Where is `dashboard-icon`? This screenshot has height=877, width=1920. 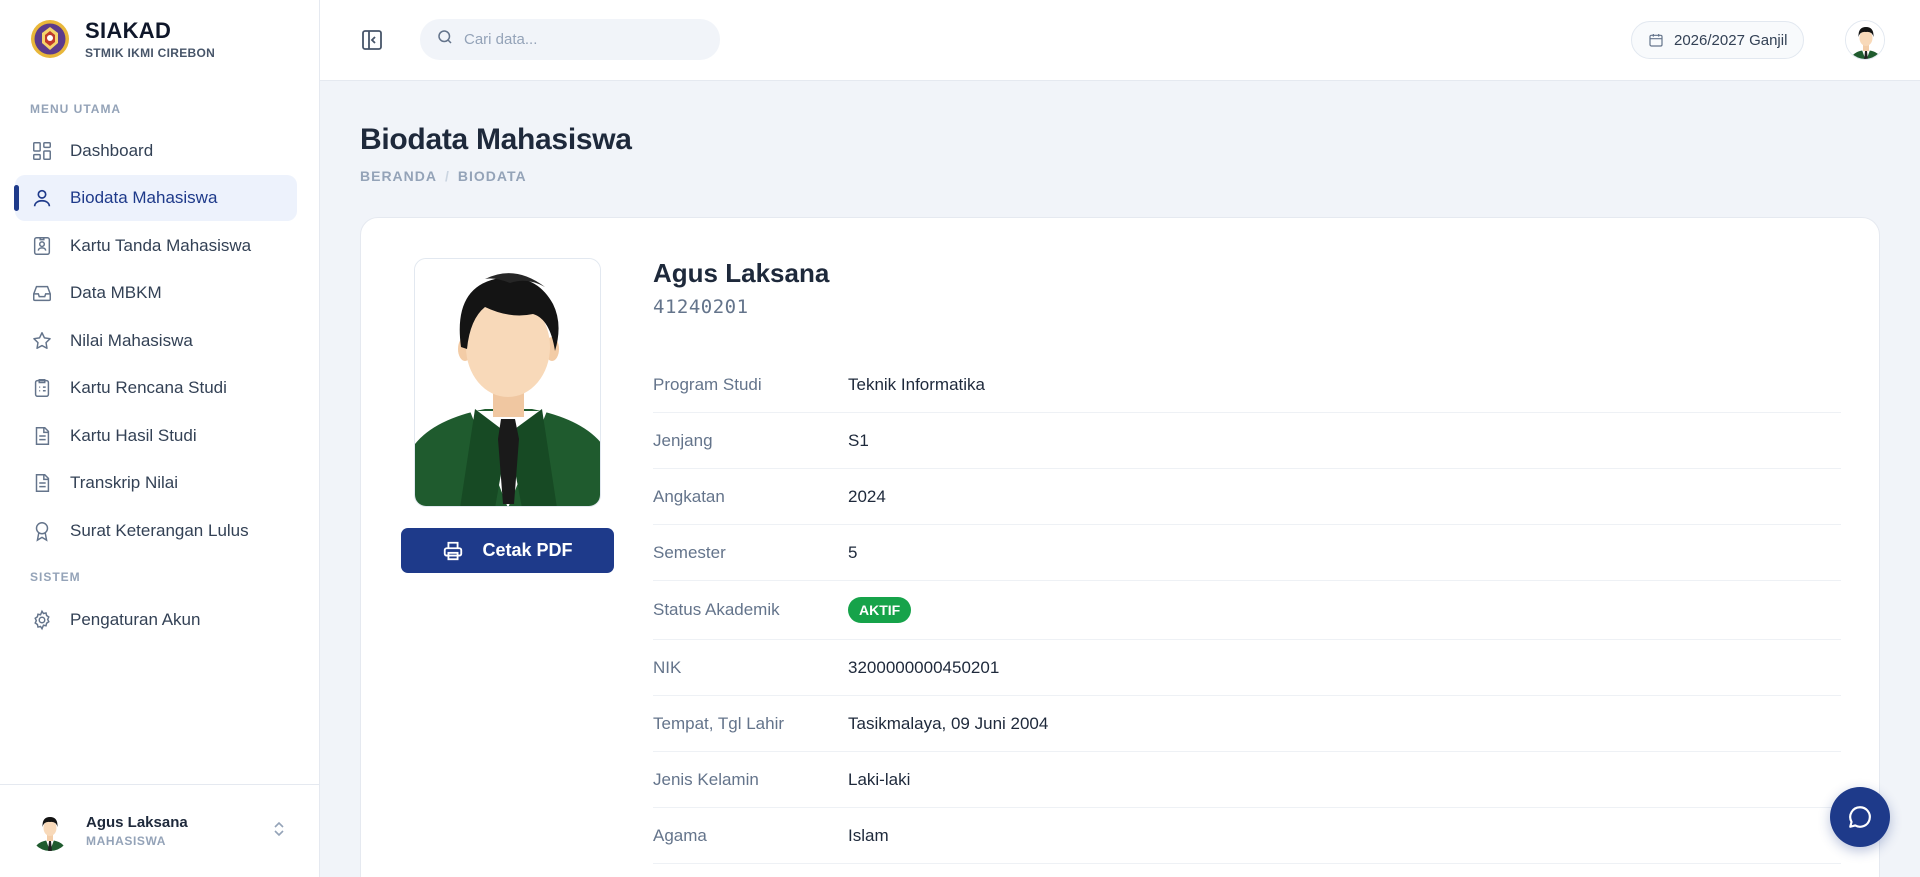
dashboard-icon is located at coordinates (42, 151).